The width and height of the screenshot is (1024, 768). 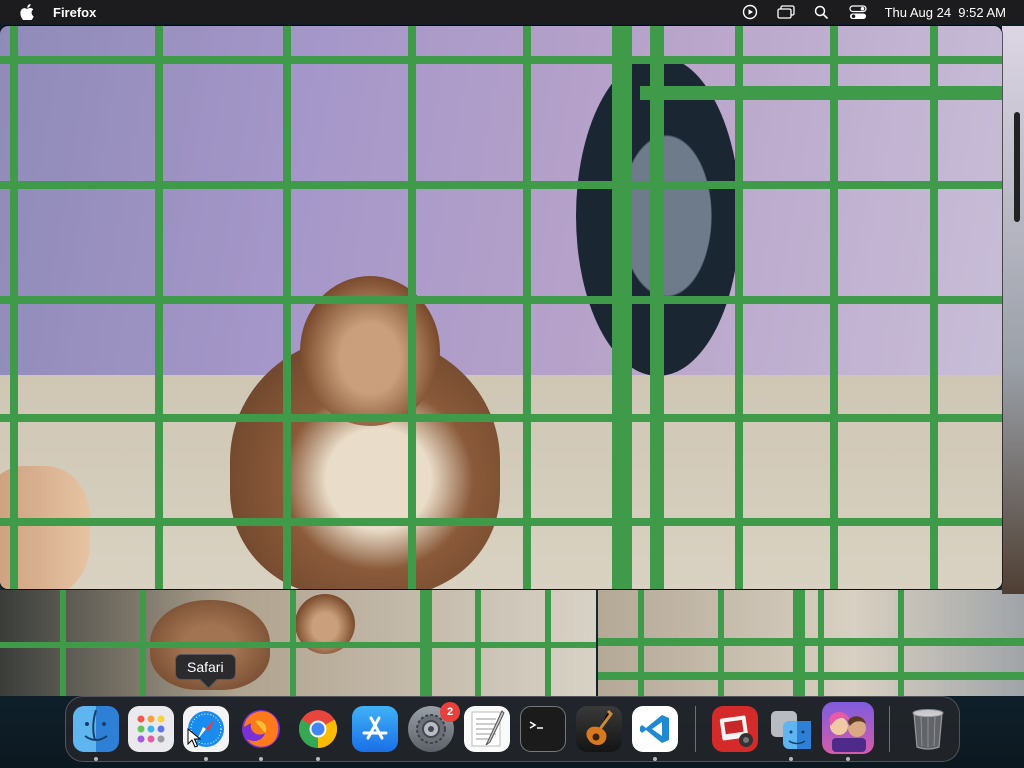 I want to click on mouse-pointer-icon, so click(x=194, y=737).